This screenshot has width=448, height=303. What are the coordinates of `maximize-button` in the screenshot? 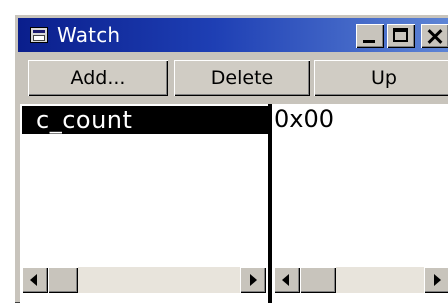 It's located at (401, 36).